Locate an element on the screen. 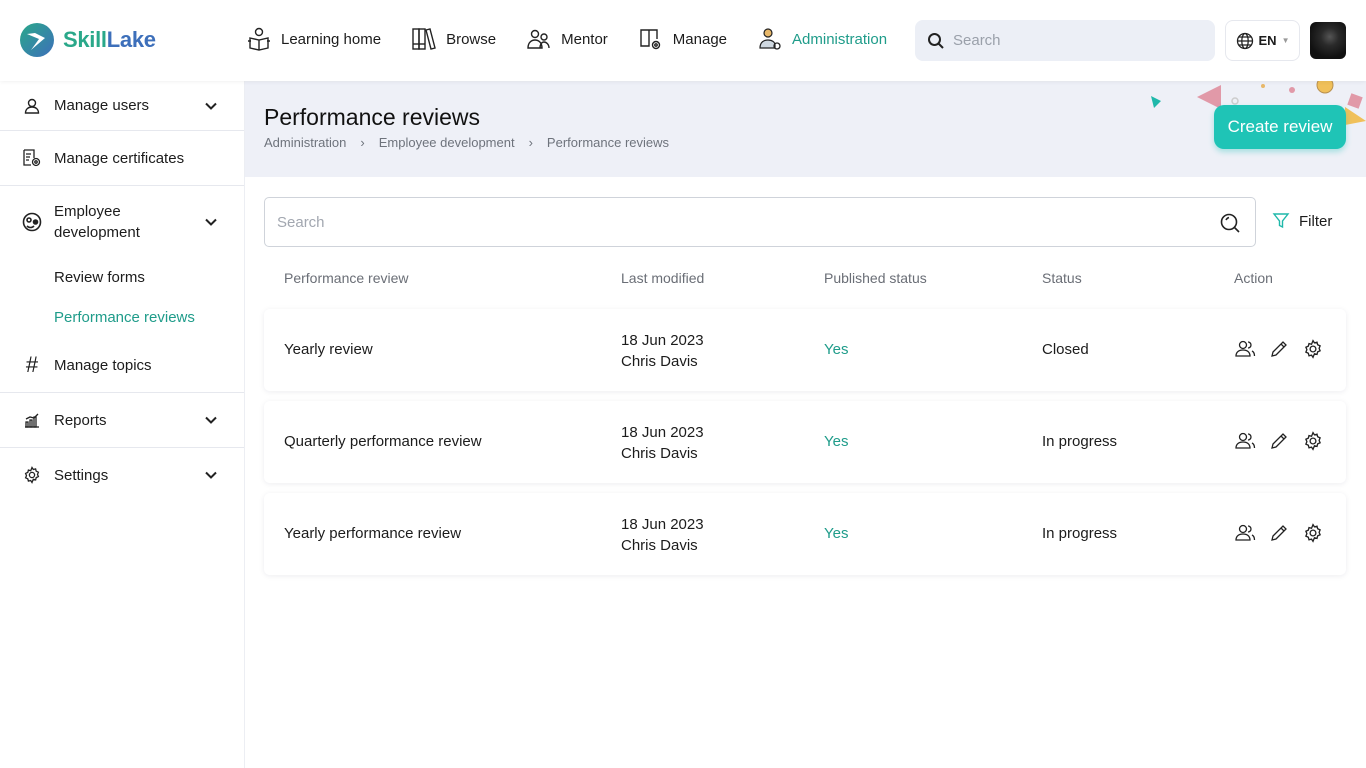 The width and height of the screenshot is (1366, 768). user-icon is located at coordinates (32, 106).